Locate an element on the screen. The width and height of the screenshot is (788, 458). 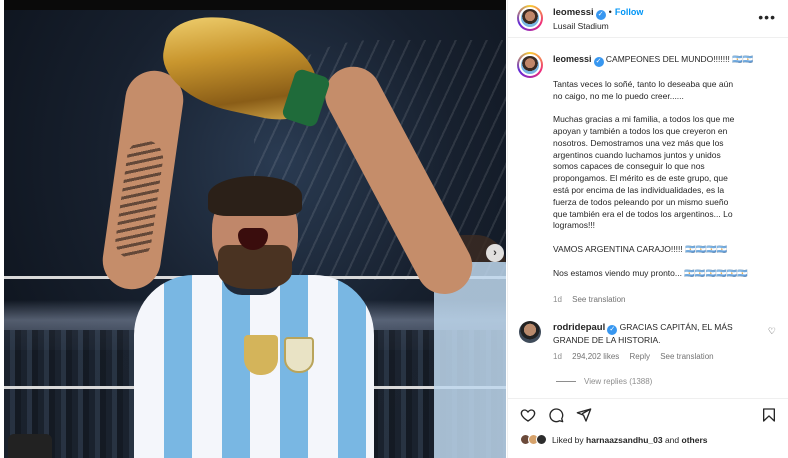
view-replies-label: View replies (1388) is located at coordinates (618, 381).